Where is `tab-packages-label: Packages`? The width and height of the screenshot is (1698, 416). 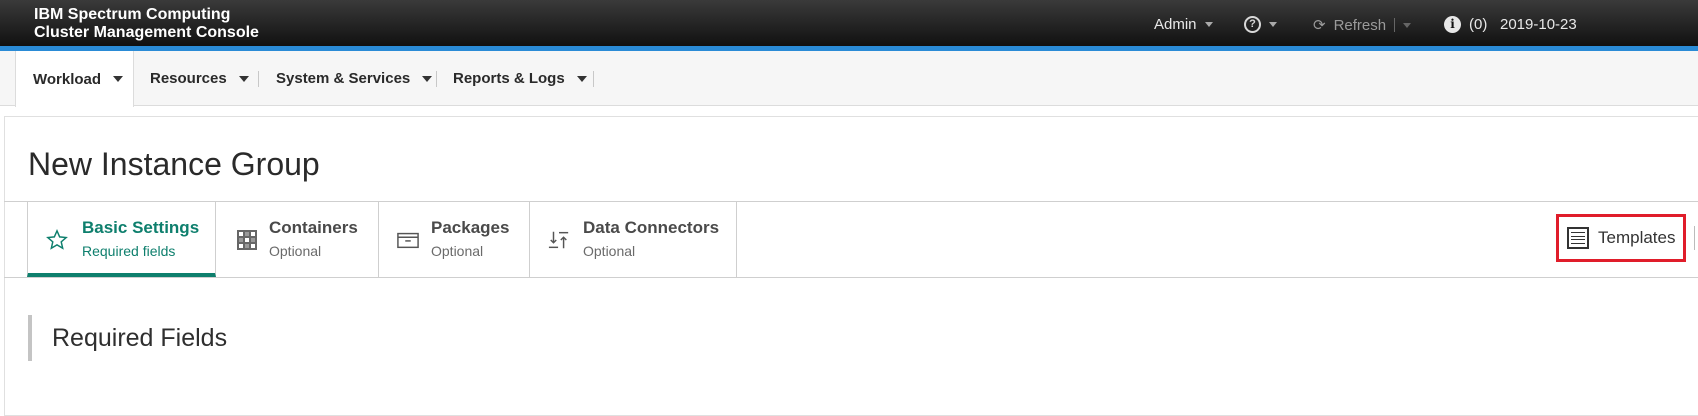 tab-packages-label: Packages is located at coordinates (470, 227).